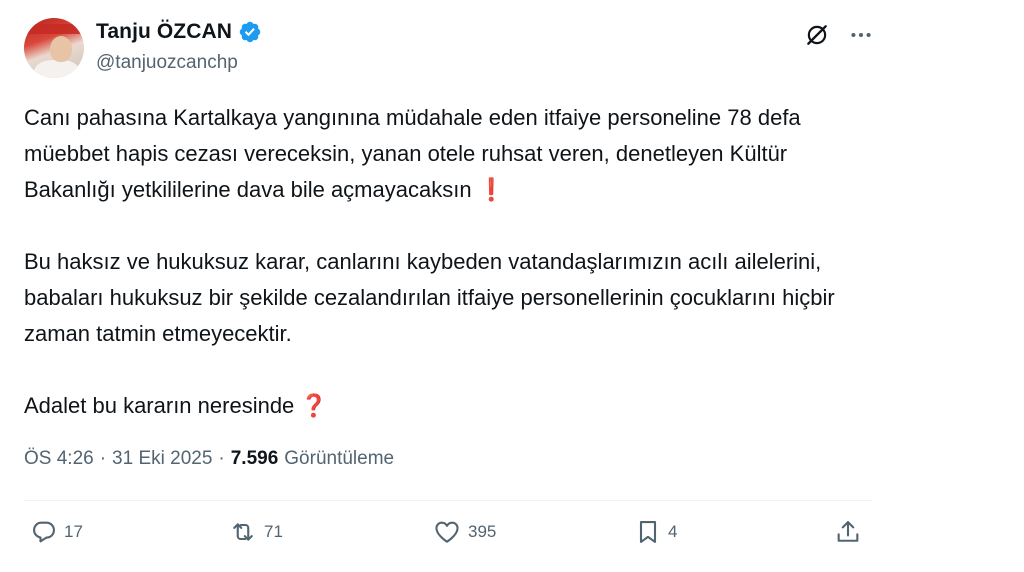  Describe the element at coordinates (273, 531) in the screenshot. I see `repost-count: 71` at that location.